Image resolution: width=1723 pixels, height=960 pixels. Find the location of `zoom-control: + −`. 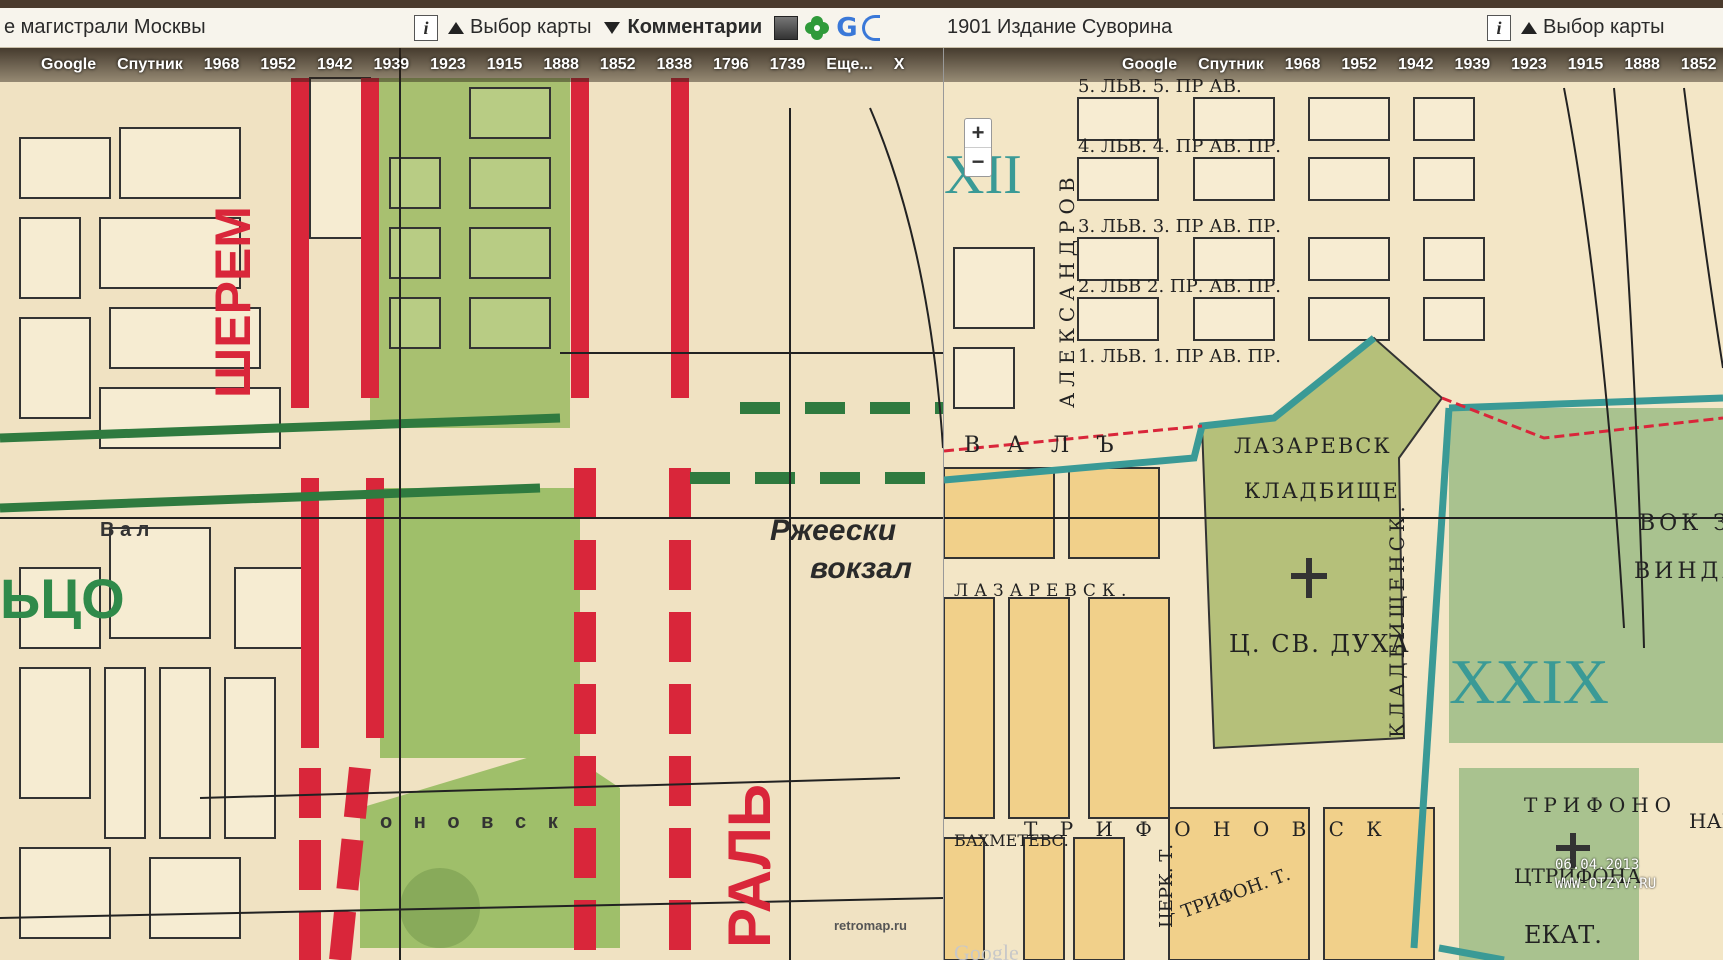

zoom-control: + − is located at coordinates (978, 147).